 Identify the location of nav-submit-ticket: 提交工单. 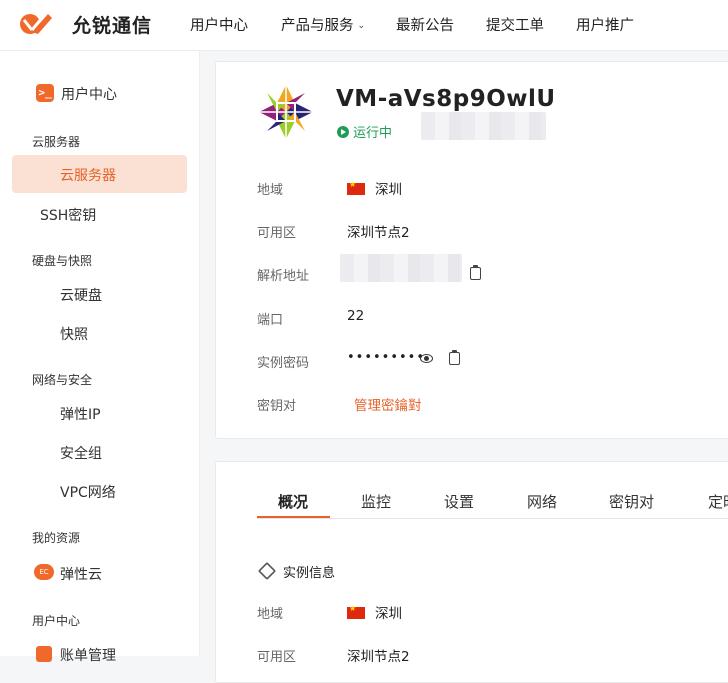
(515, 24).